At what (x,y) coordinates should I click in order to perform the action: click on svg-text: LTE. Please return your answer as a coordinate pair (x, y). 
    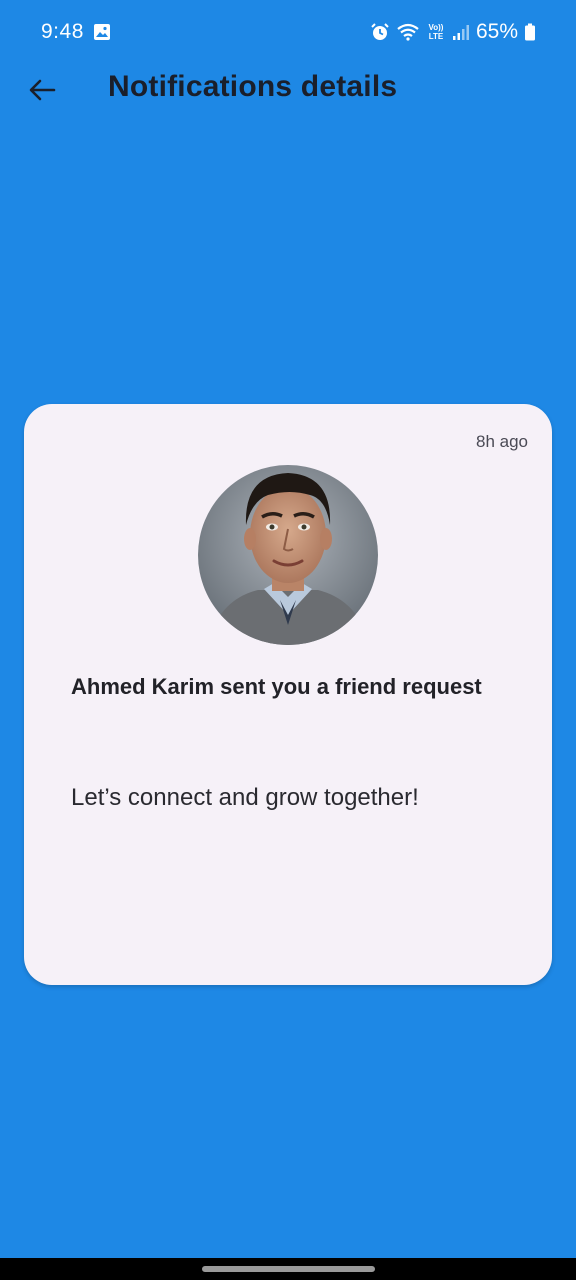
    Looking at the image, I should click on (436, 36).